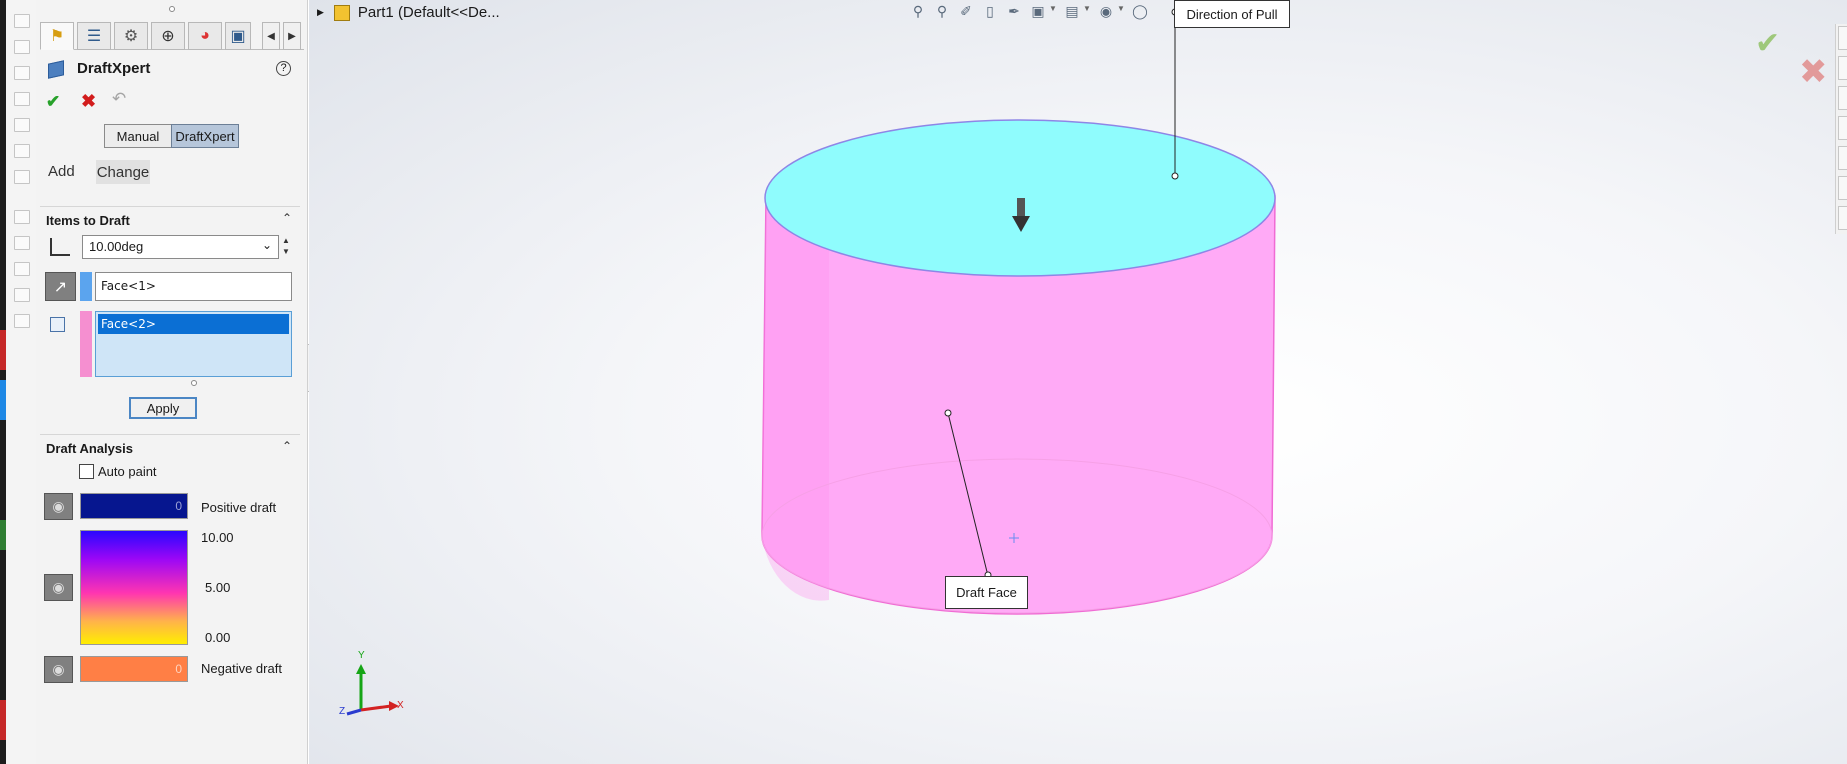 This screenshot has width=1847, height=764. What do you see at coordinates (286, 251) in the screenshot?
I see `spin-down-icon: ▼` at bounding box center [286, 251].